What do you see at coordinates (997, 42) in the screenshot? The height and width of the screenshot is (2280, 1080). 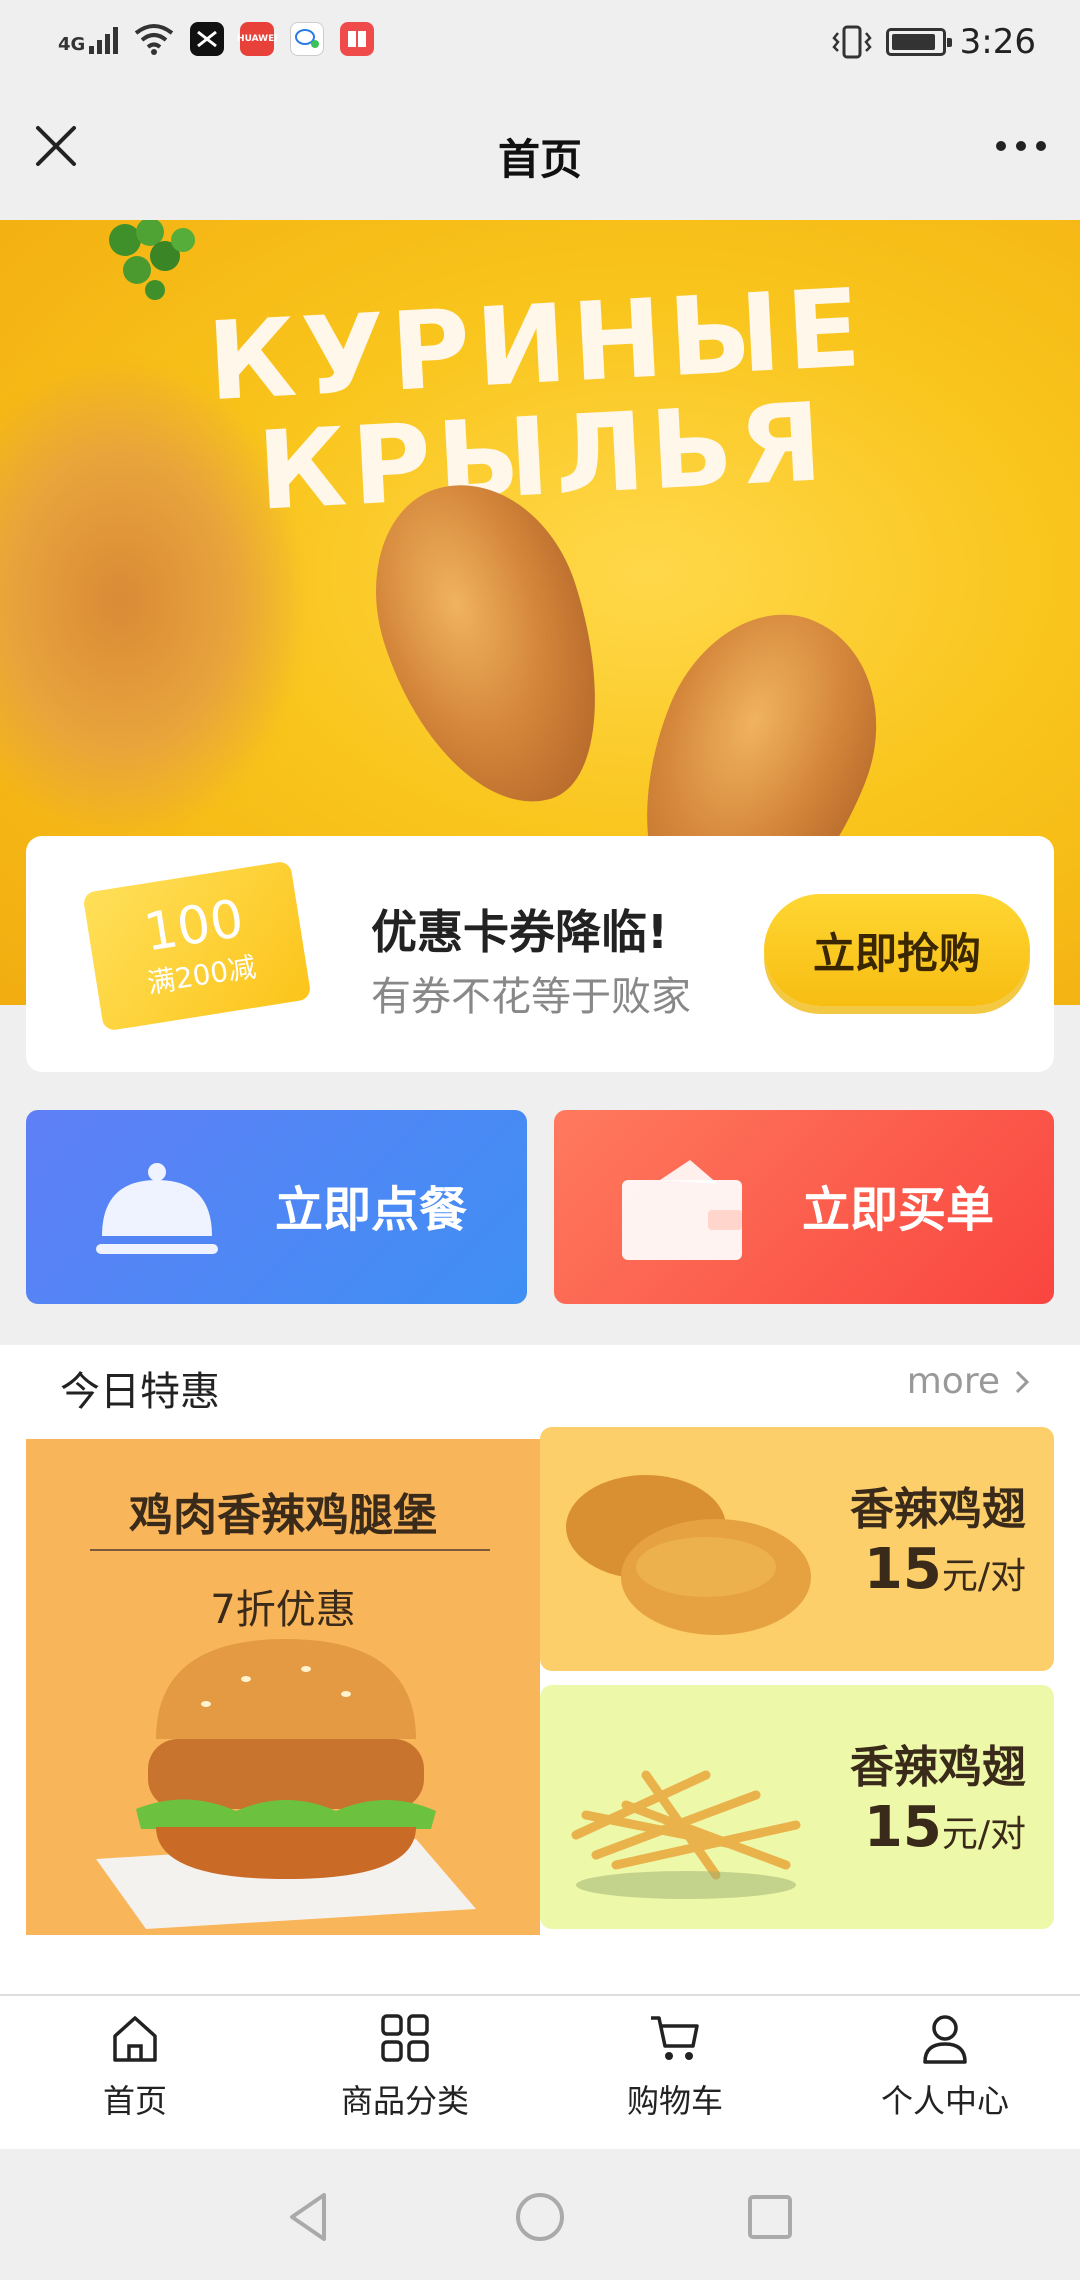 I see `clock: 3:26` at bounding box center [997, 42].